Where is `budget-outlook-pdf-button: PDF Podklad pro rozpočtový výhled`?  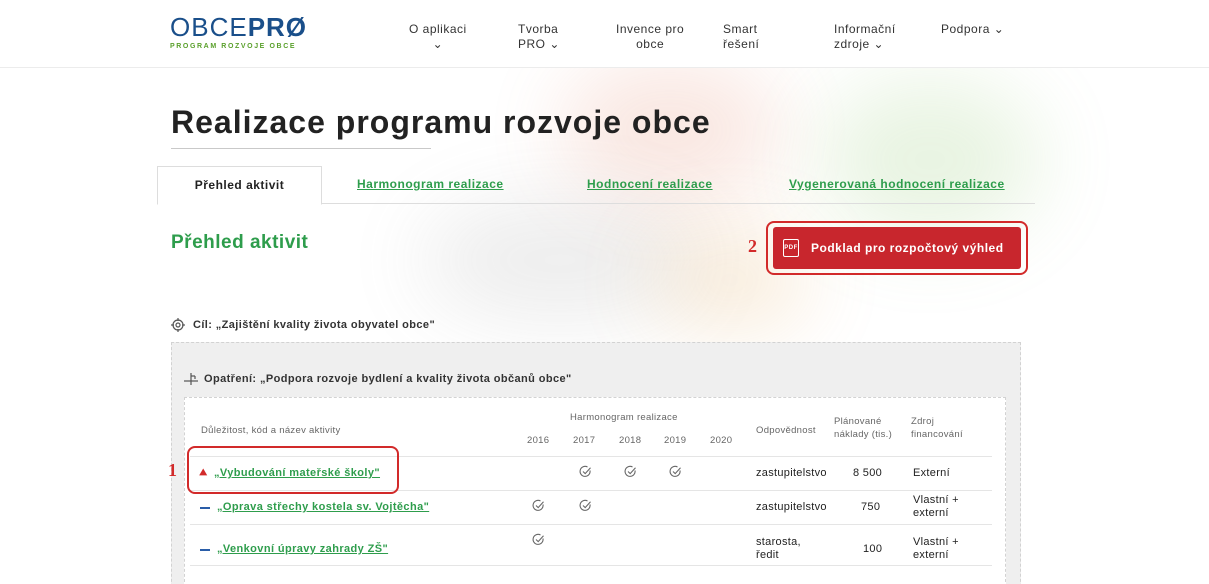
budget-outlook-pdf-button: PDF Podklad pro rozpočtový výhled is located at coordinates (897, 248).